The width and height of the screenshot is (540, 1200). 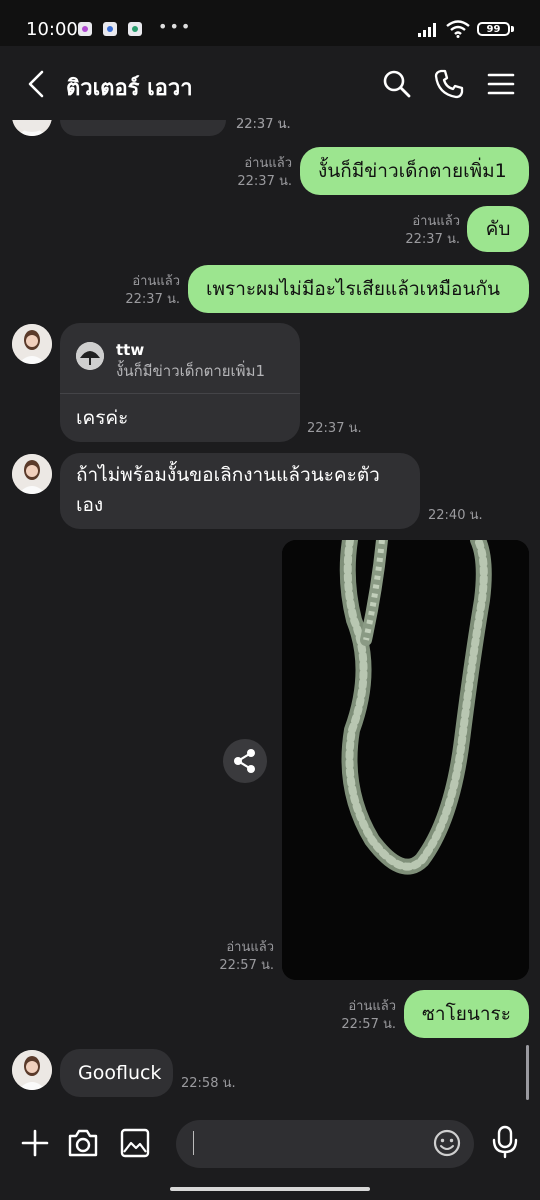 I want to click on message-bubble-outgoing: งั้นก็มีข่าวเด็กตายเพิ่ม1, so click(x=414, y=171).